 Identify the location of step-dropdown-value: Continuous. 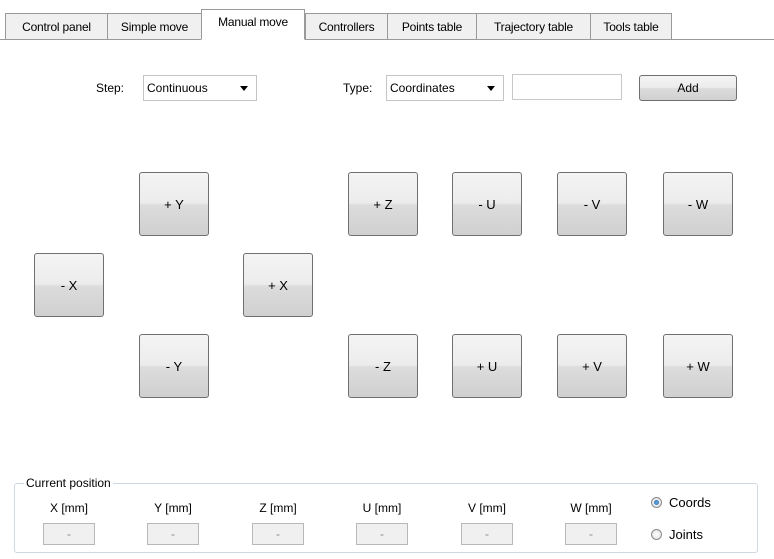
(177, 88).